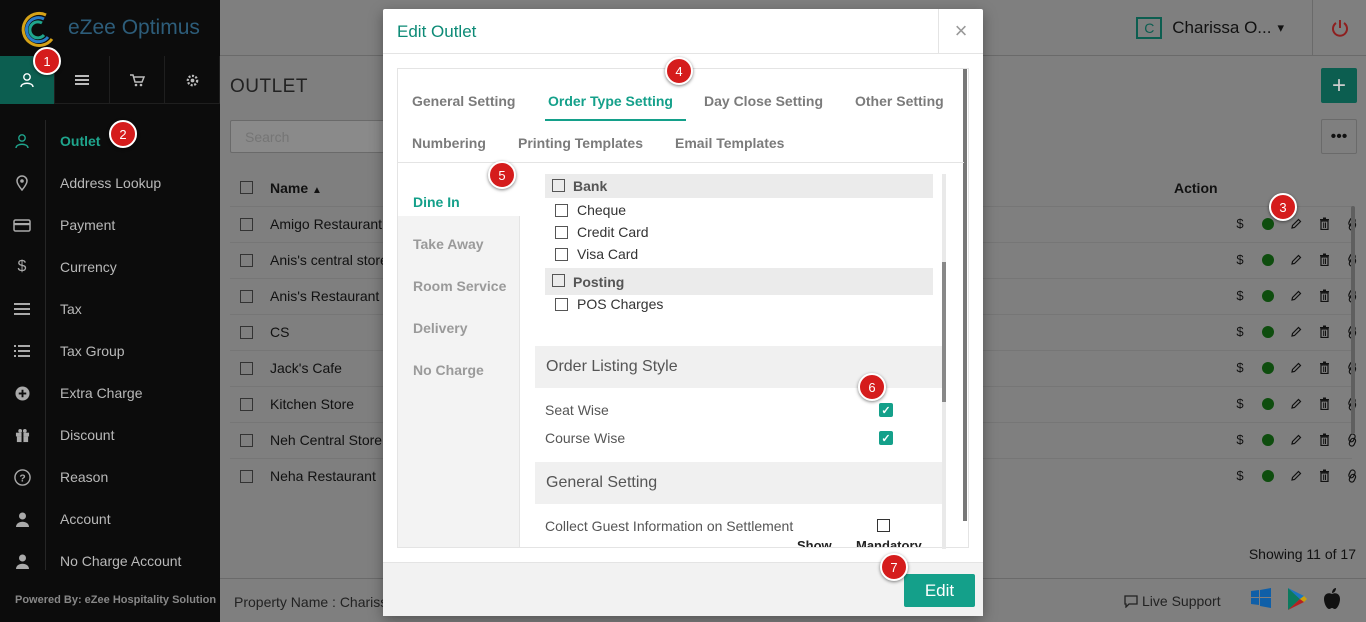  I want to click on live-support-link: Live Support, so click(1172, 601).